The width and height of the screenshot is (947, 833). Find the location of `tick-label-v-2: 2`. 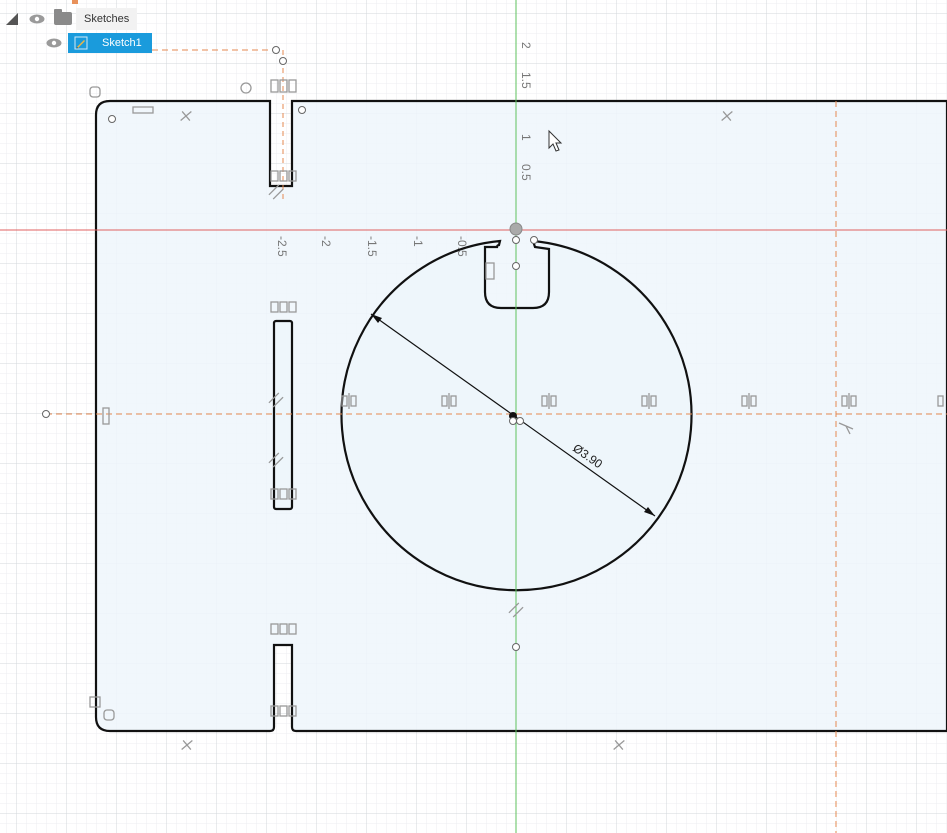

tick-label-v-2: 2 is located at coordinates (526, 45).